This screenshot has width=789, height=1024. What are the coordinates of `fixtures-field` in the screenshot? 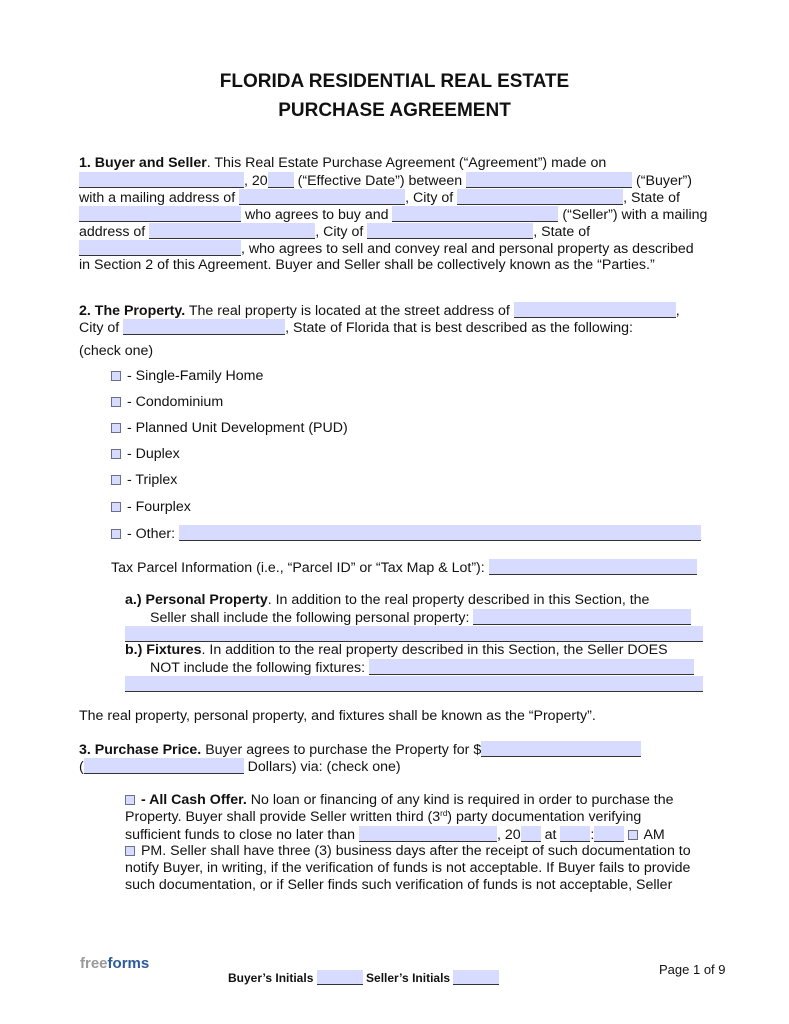 It's located at (531, 667).